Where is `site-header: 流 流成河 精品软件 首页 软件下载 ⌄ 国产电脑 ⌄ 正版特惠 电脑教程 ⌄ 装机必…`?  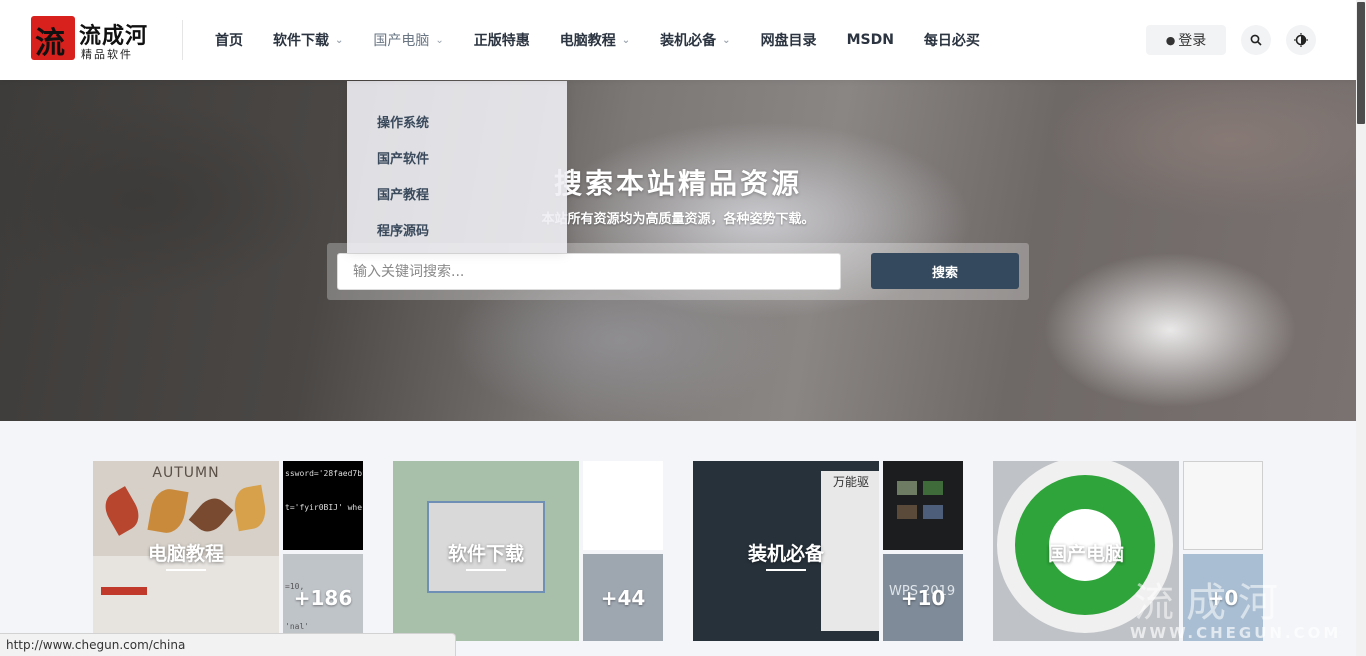
site-header: 流 流成河 精品软件 首页 软件下载 ⌄ 国产电脑 ⌄ 正版特惠 电脑教程 ⌄ 装机必… is located at coordinates (678, 40).